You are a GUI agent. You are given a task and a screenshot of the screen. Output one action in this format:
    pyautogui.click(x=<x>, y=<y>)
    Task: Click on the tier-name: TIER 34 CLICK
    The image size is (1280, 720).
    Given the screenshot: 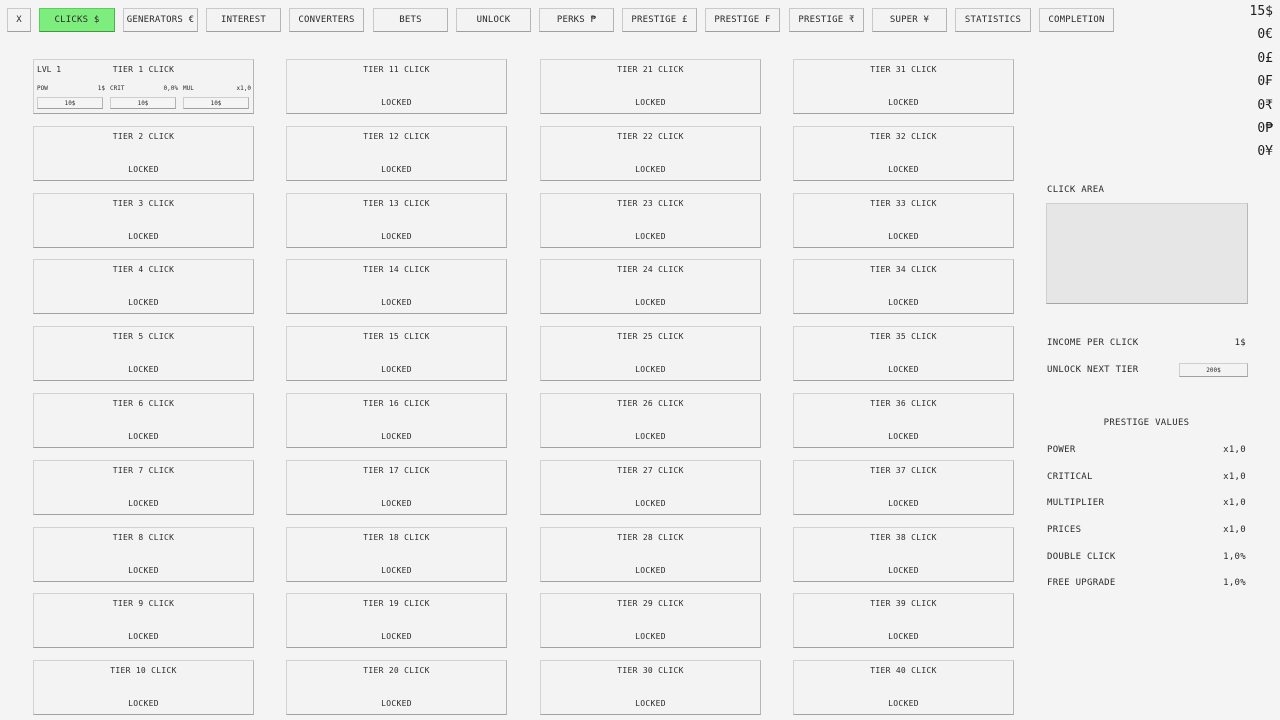 What is the action you would take?
    pyautogui.click(x=903, y=269)
    